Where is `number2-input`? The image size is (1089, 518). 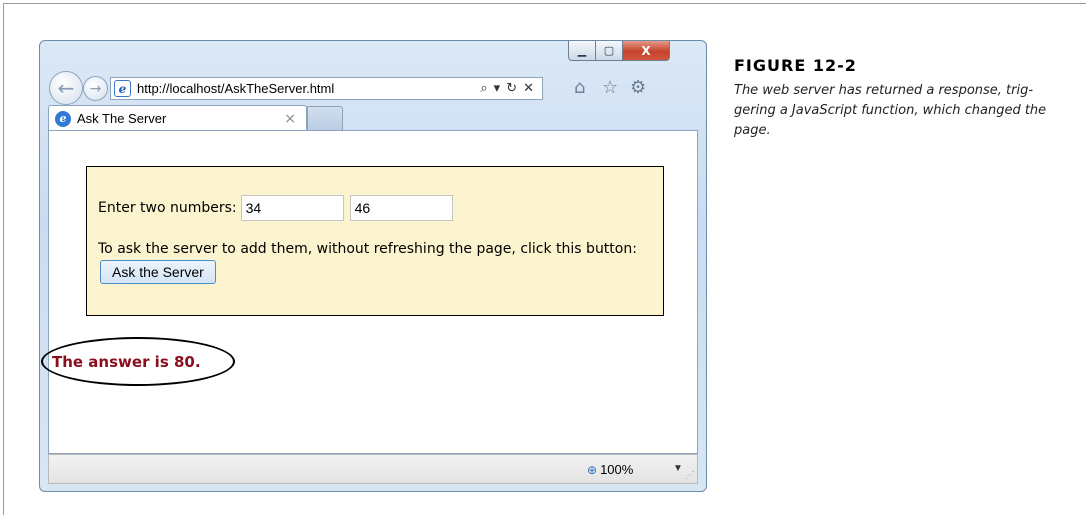 number2-input is located at coordinates (401, 208).